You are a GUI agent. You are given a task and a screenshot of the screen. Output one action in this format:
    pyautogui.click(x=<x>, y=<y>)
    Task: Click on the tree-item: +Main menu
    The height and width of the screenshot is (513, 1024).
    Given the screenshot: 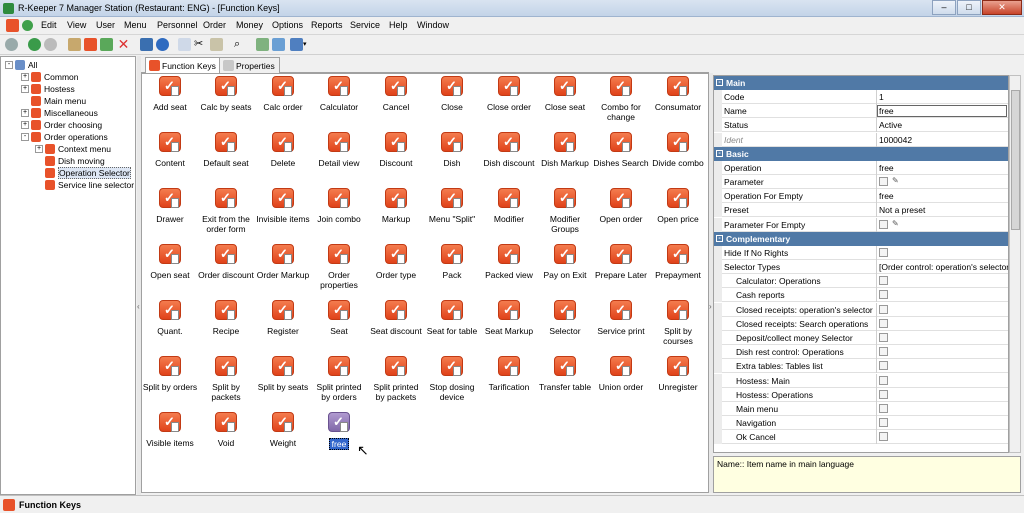 What is the action you would take?
    pyautogui.click(x=53, y=101)
    